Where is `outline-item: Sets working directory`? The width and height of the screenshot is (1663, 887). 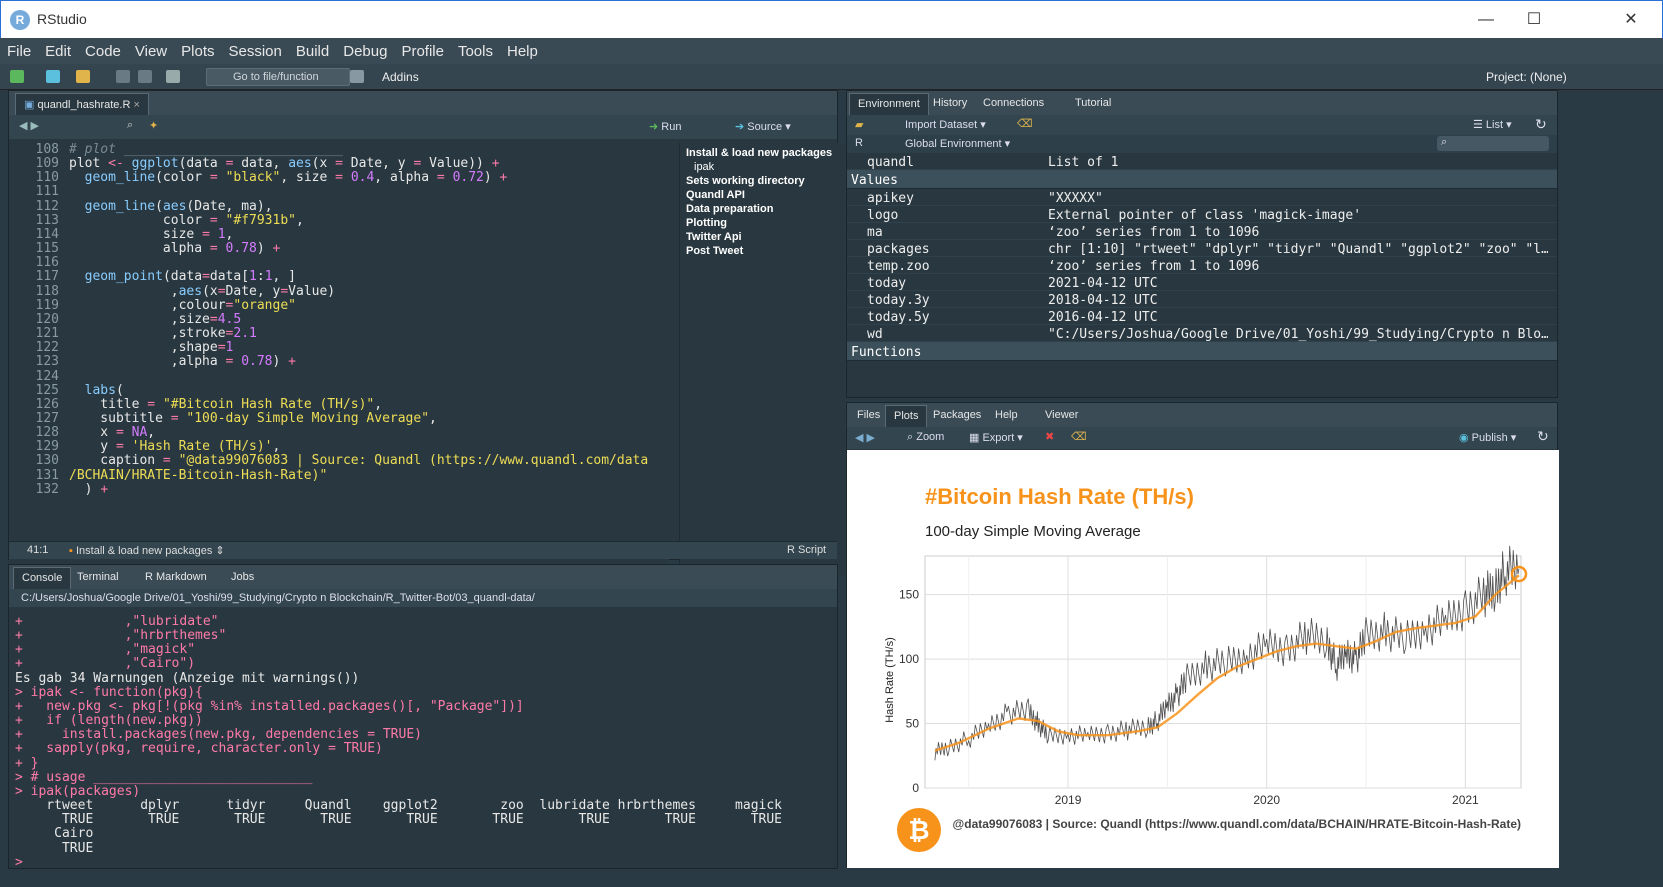
outline-item: Sets working directory is located at coordinates (762, 181).